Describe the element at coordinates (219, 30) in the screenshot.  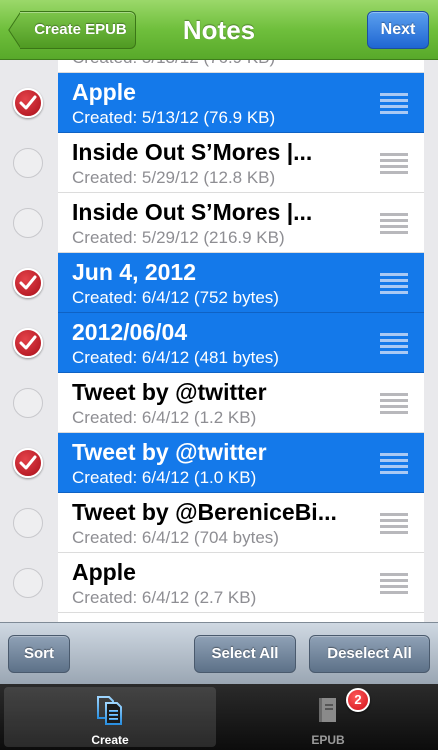
I see `navigation-bar: Create EPUB Notes Next` at that location.